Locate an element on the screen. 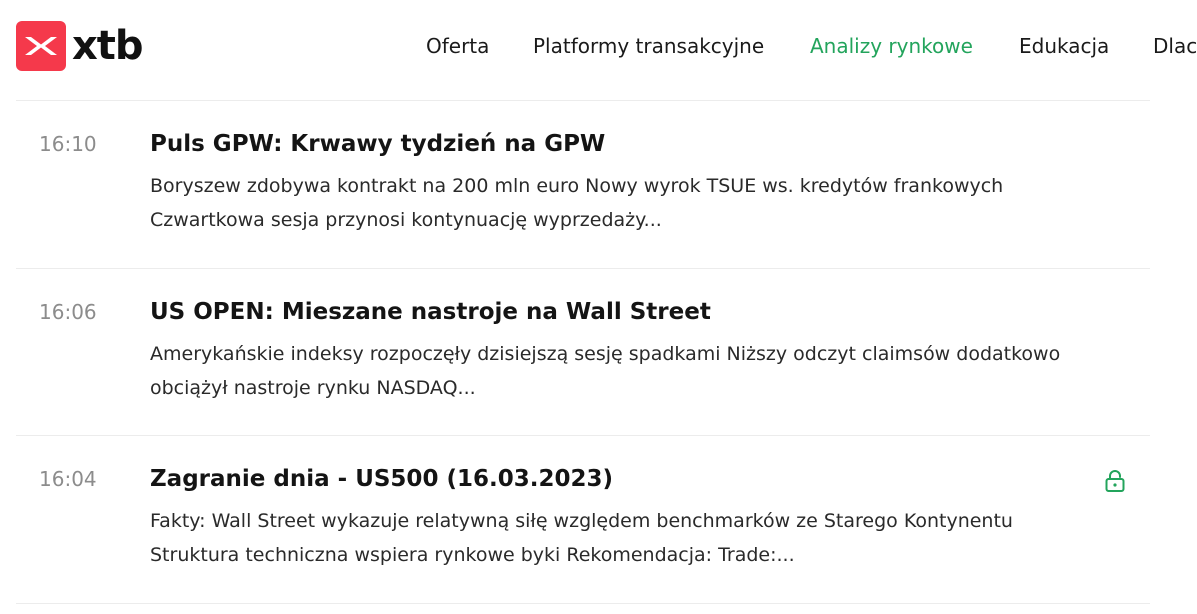  nav-item-edukacja: Edukacja is located at coordinates (1064, 46).